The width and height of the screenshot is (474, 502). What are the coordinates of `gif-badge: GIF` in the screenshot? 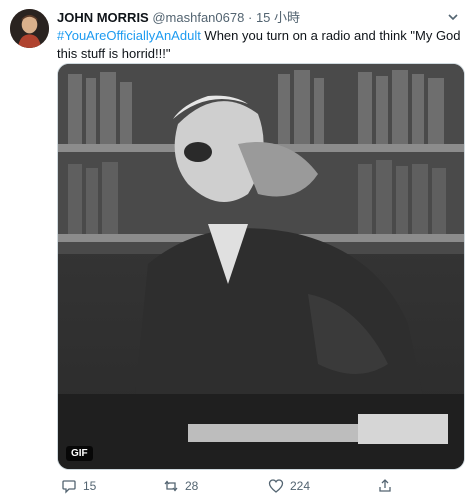 It's located at (79, 453).